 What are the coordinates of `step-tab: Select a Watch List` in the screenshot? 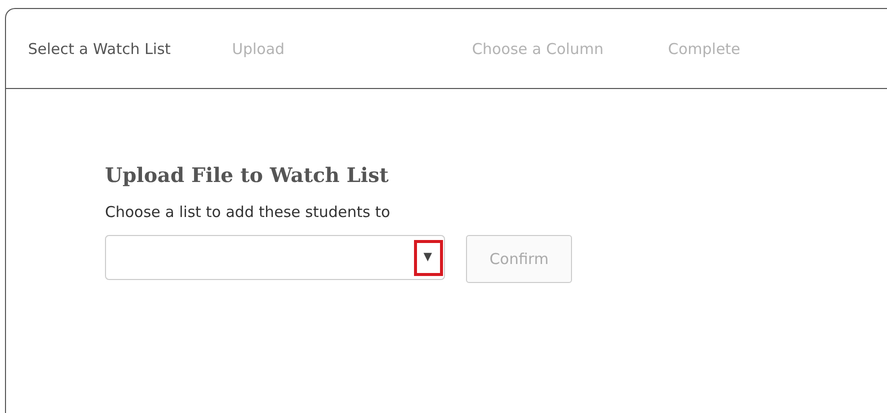 It's located at (99, 49).